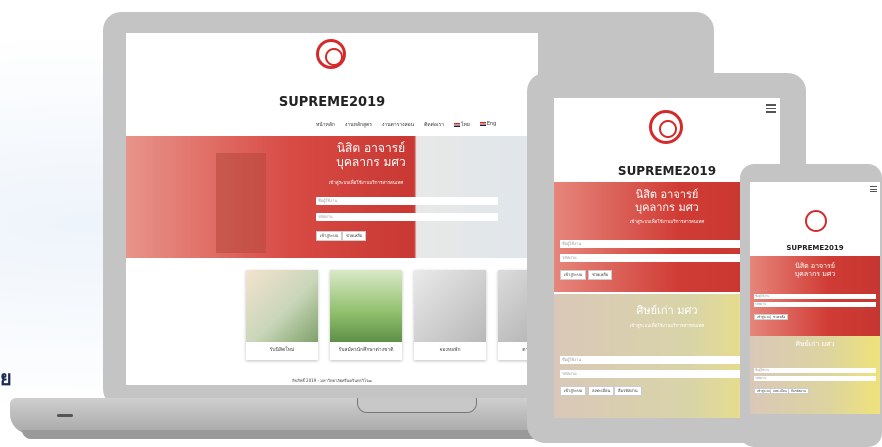  I want to click on side-text: ย, so click(6, 378).